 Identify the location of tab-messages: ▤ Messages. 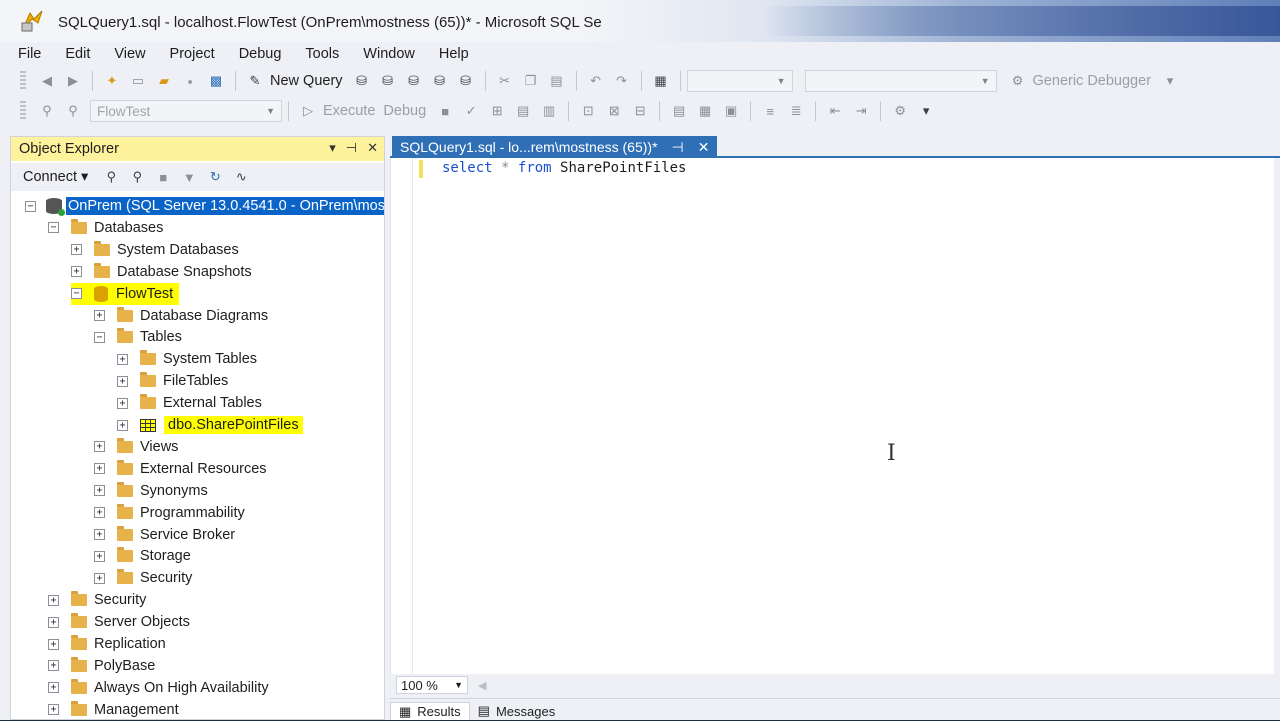
(517, 711).